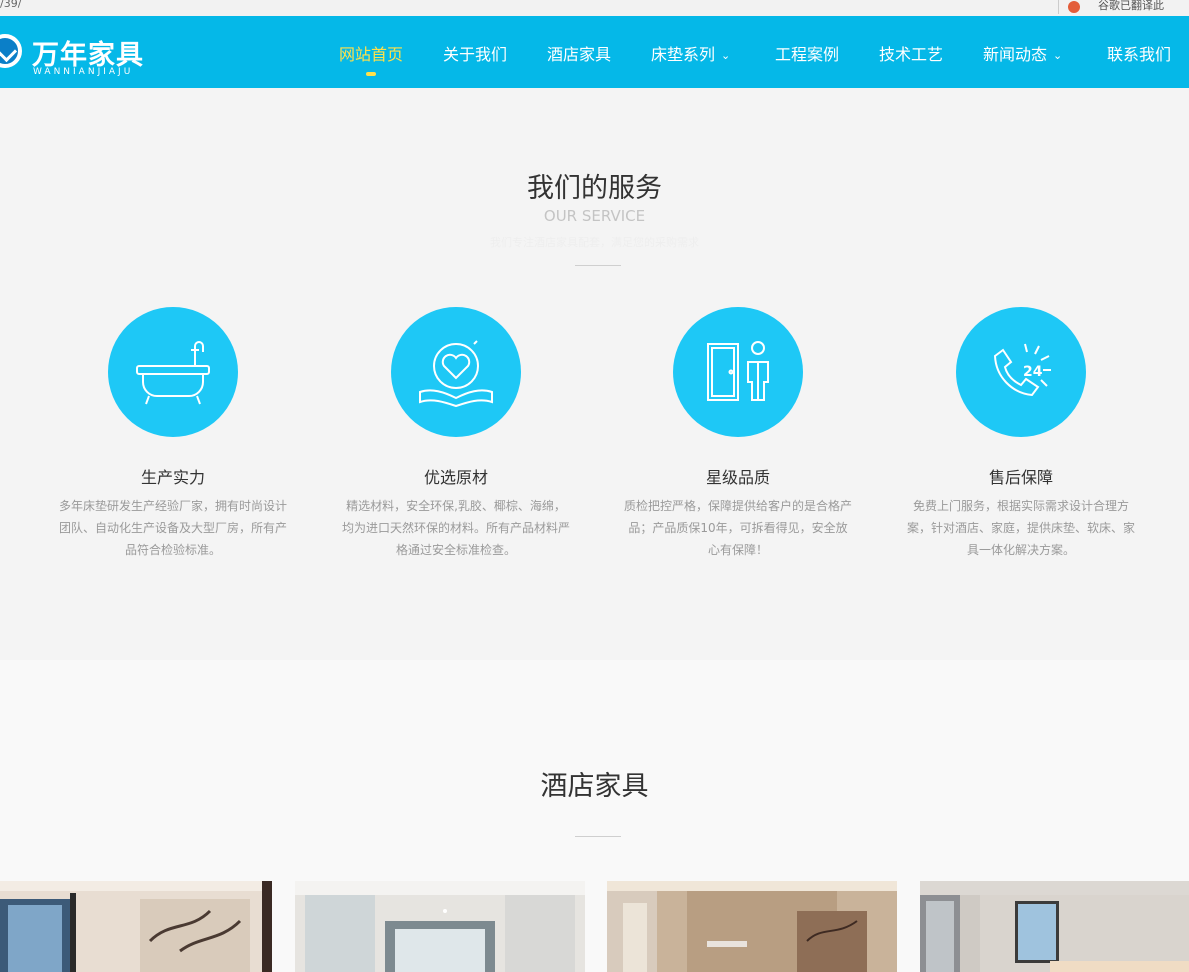 The image size is (1189, 972). I want to click on nav-contact: 联系我们, so click(1139, 52).